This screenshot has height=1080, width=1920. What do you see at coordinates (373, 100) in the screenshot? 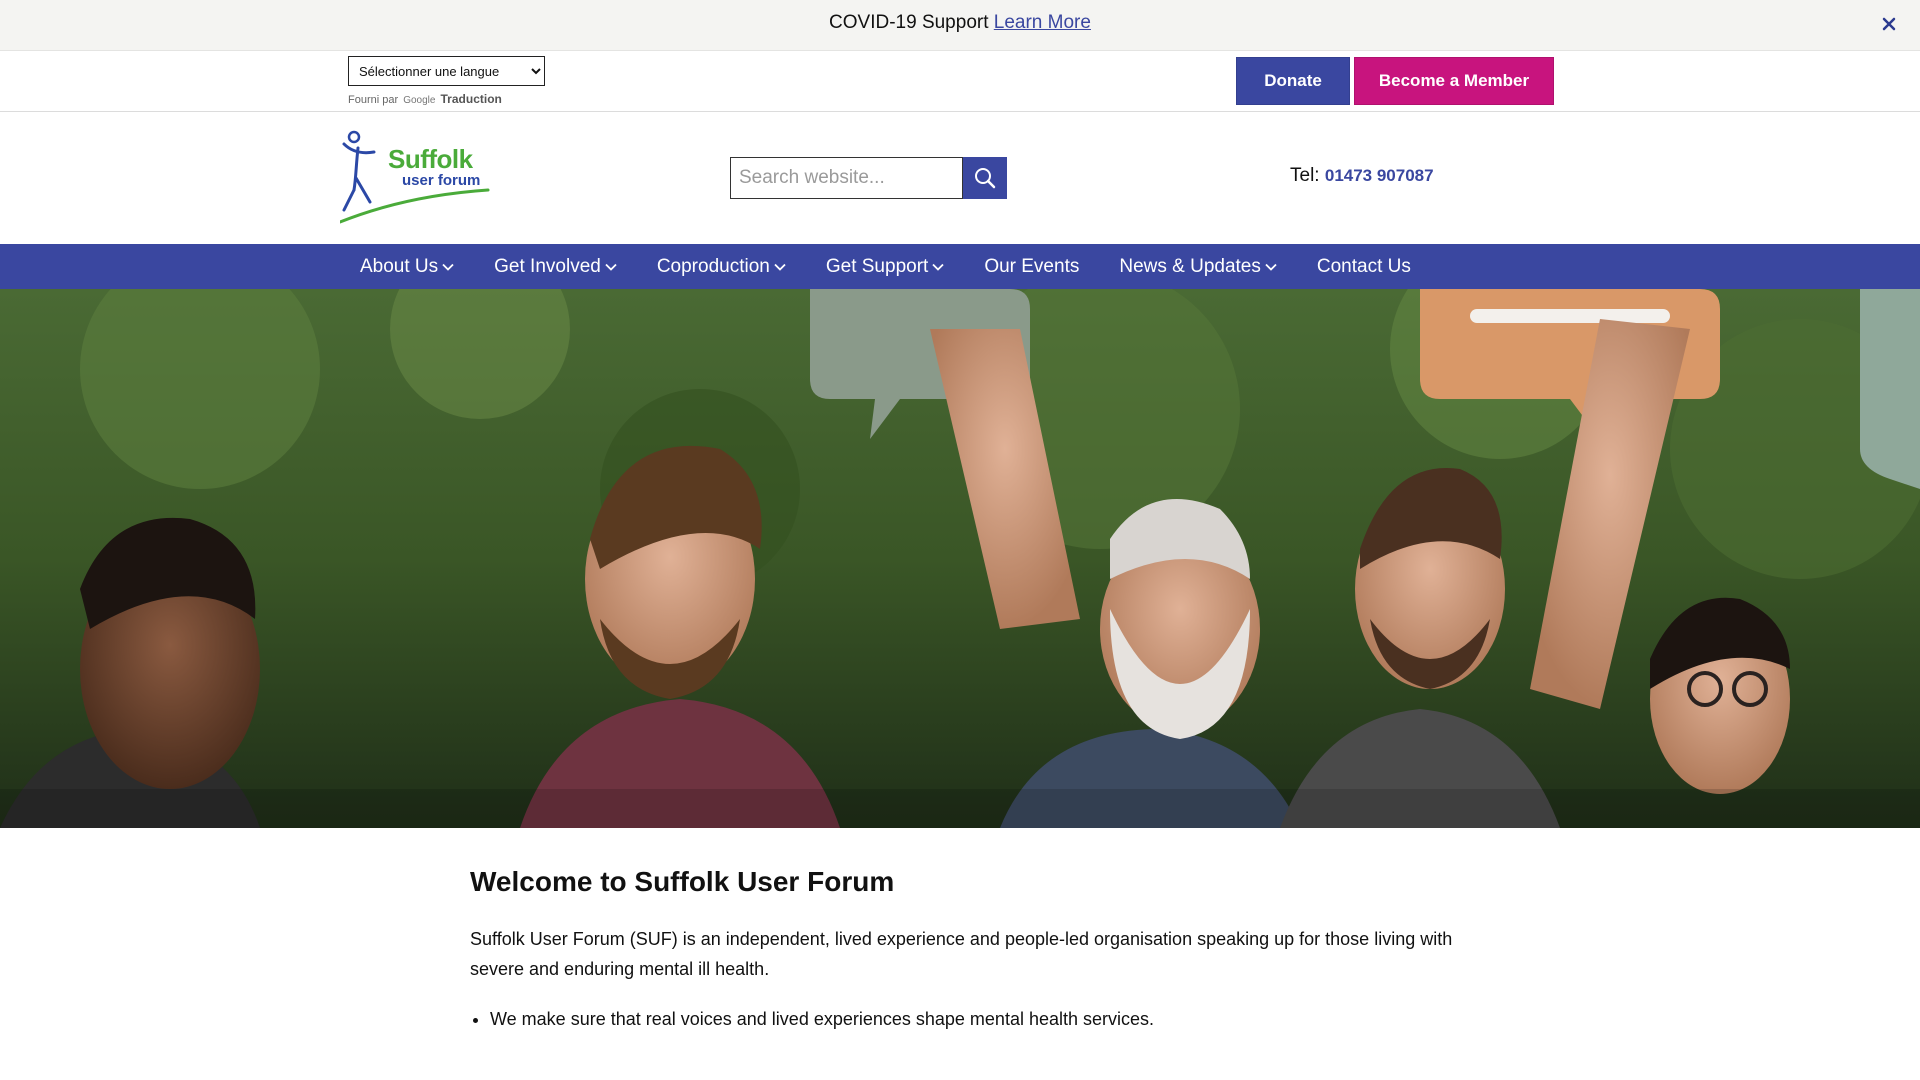
I see `powered-by-label: Fourni par` at bounding box center [373, 100].